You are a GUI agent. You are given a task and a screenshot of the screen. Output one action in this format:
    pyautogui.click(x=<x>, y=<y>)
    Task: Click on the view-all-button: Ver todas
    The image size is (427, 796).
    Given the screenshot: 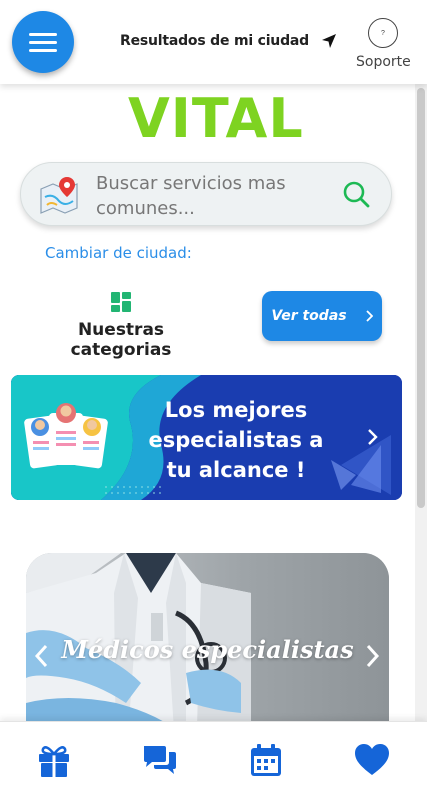 What is the action you would take?
    pyautogui.click(x=322, y=316)
    